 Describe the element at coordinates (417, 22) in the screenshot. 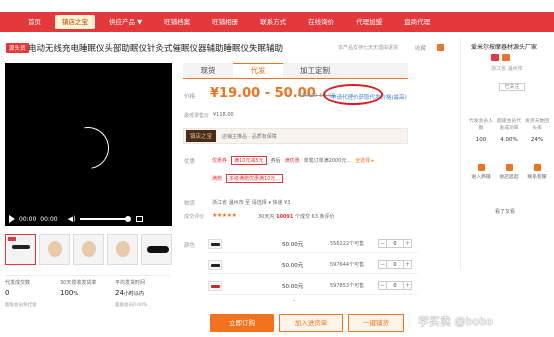

I see `nav-distributor: 盘商代理` at that location.